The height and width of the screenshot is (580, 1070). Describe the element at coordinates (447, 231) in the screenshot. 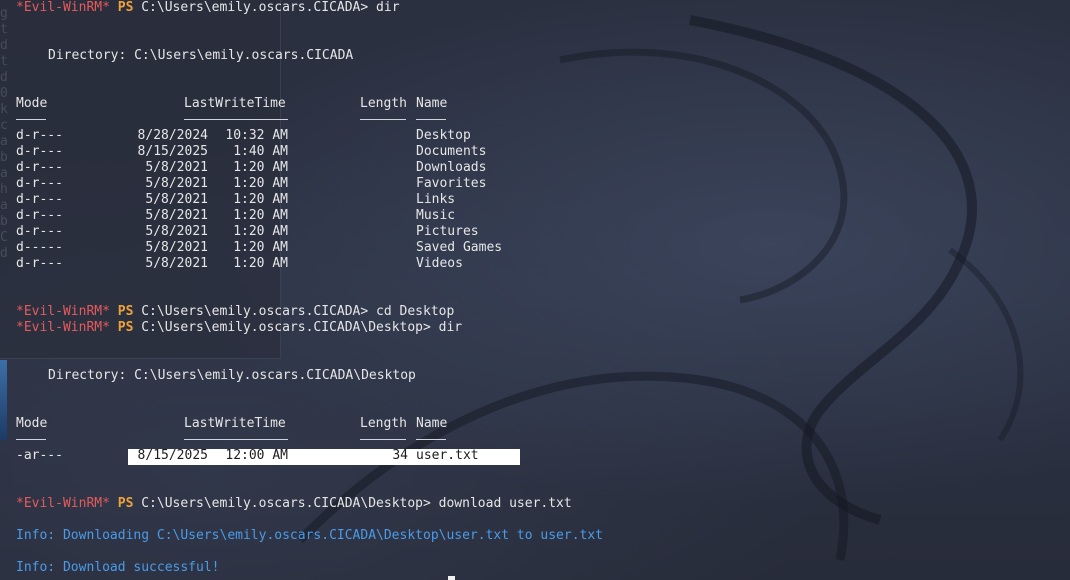

I see `cell-name: Pictures` at that location.